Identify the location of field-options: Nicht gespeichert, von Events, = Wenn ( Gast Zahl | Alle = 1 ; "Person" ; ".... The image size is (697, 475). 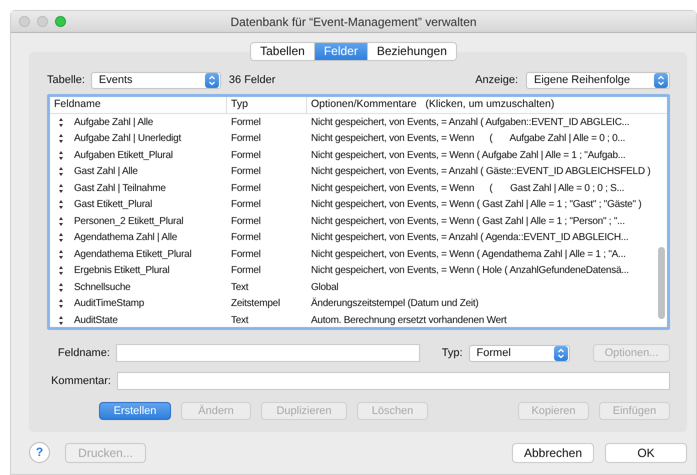
(481, 221).